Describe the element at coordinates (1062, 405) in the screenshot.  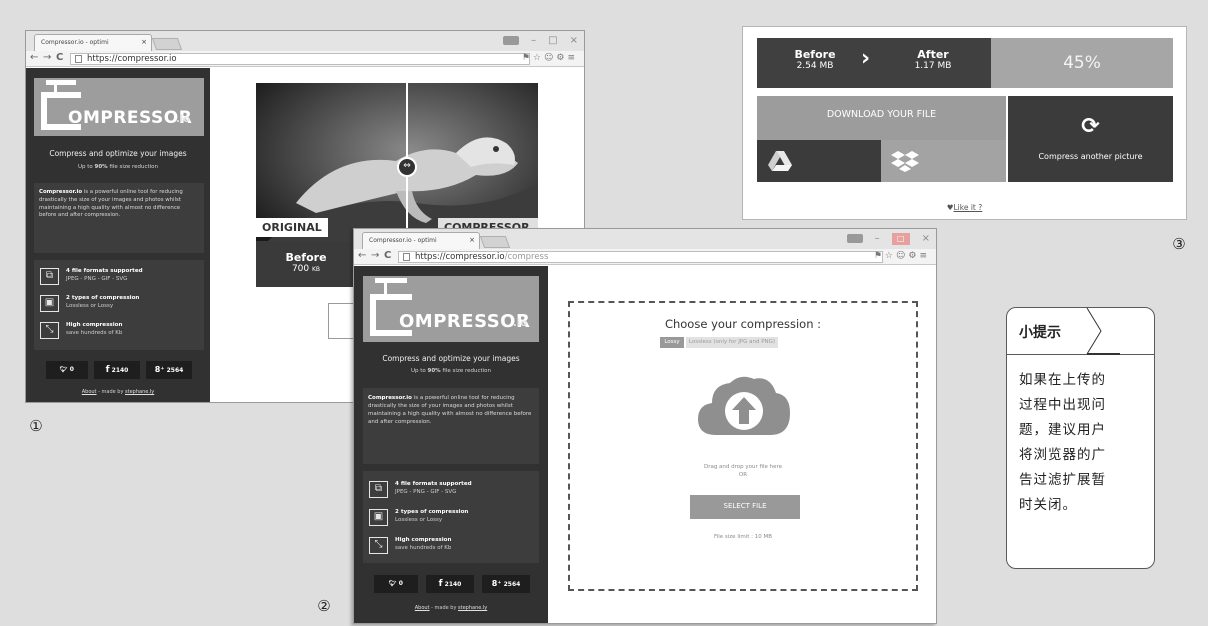
I see `tip-line: 过程中出现问` at that location.